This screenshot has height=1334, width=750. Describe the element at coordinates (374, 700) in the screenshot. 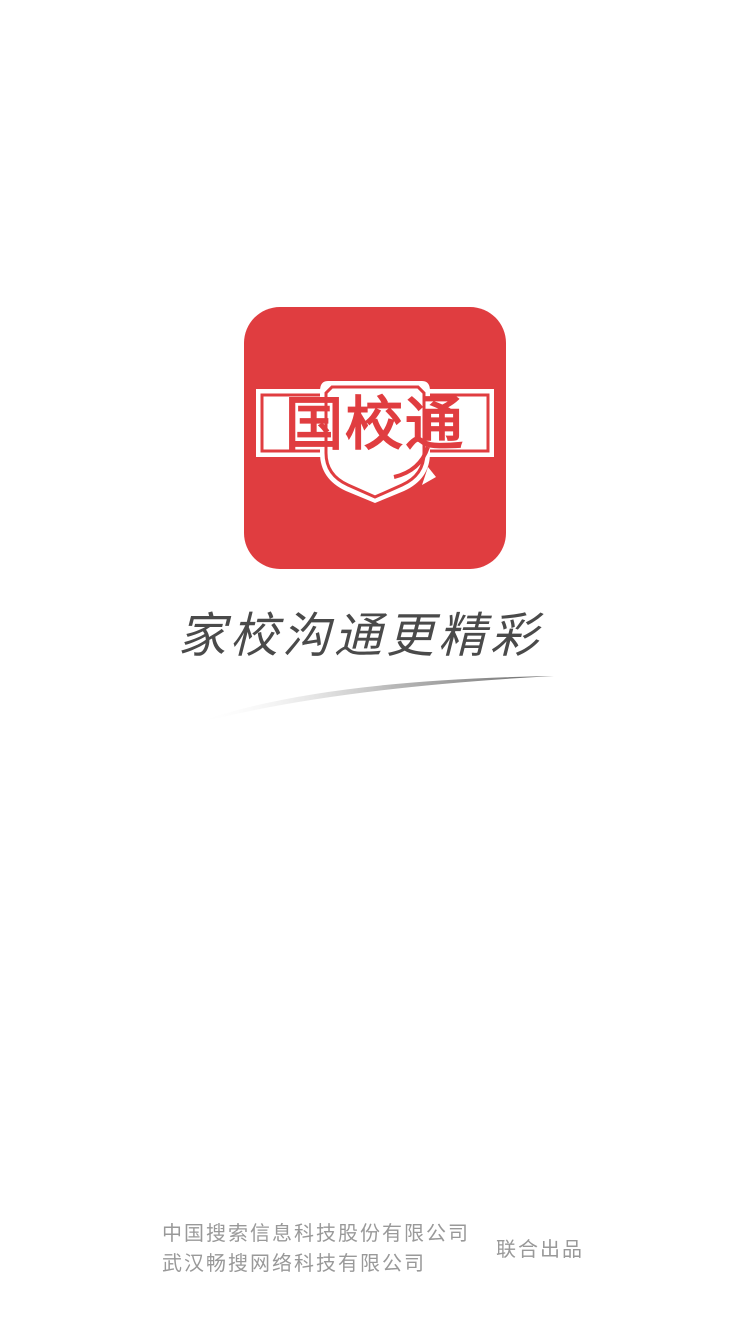

I see `swoosh-decoration` at that location.